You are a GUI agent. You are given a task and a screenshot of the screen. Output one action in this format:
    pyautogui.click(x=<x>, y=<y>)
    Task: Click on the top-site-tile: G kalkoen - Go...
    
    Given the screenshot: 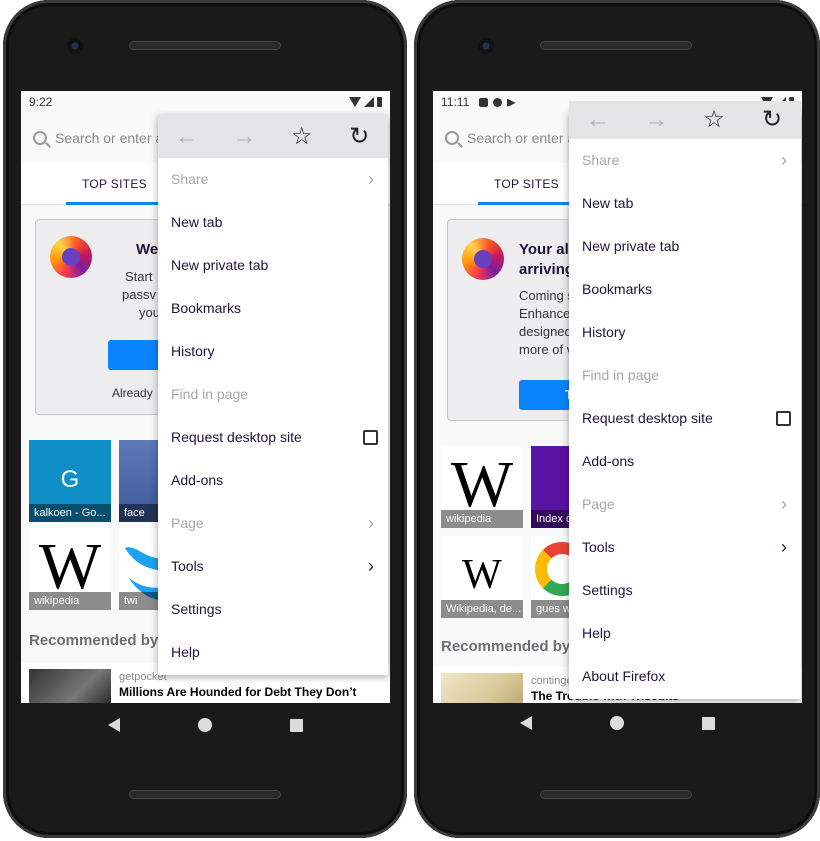 What is the action you would take?
    pyautogui.click(x=70, y=481)
    